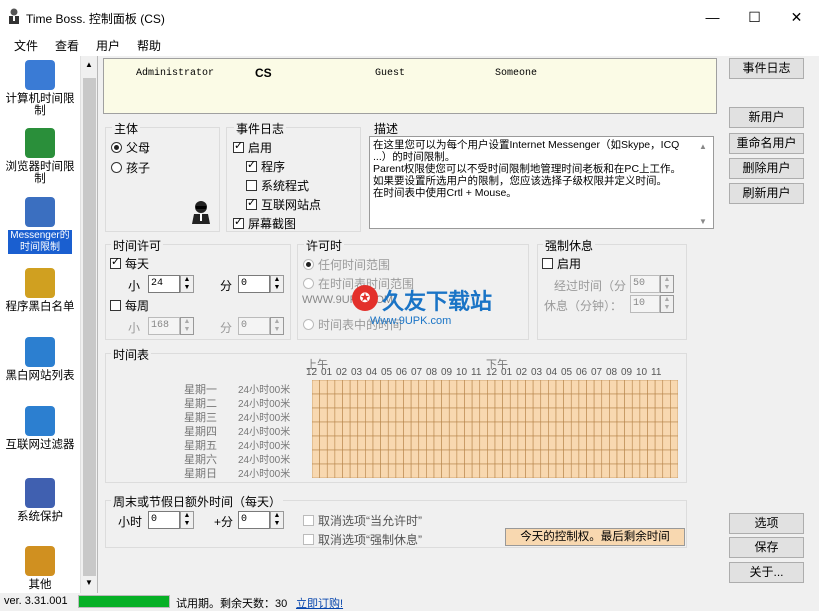  I want to click on rest-input: 10, so click(645, 304).